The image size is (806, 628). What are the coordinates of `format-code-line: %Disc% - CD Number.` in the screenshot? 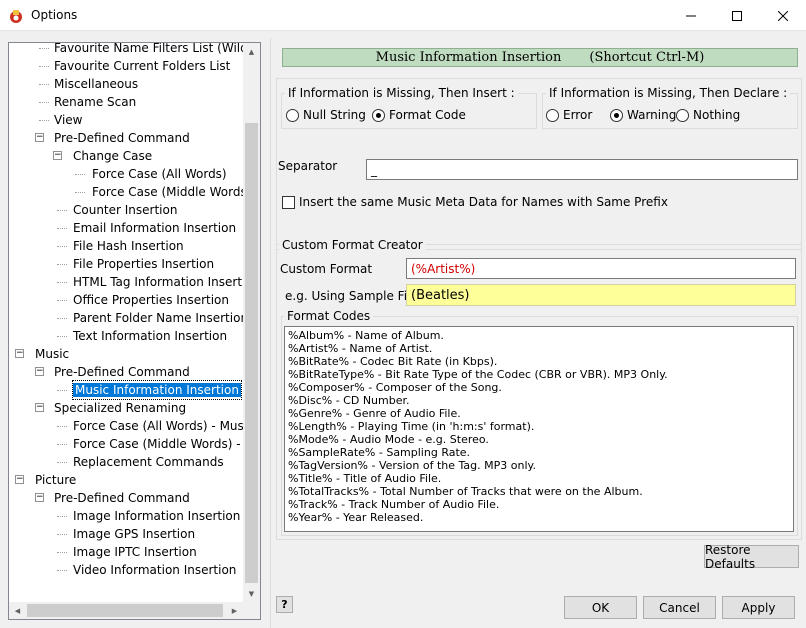 It's located at (349, 400).